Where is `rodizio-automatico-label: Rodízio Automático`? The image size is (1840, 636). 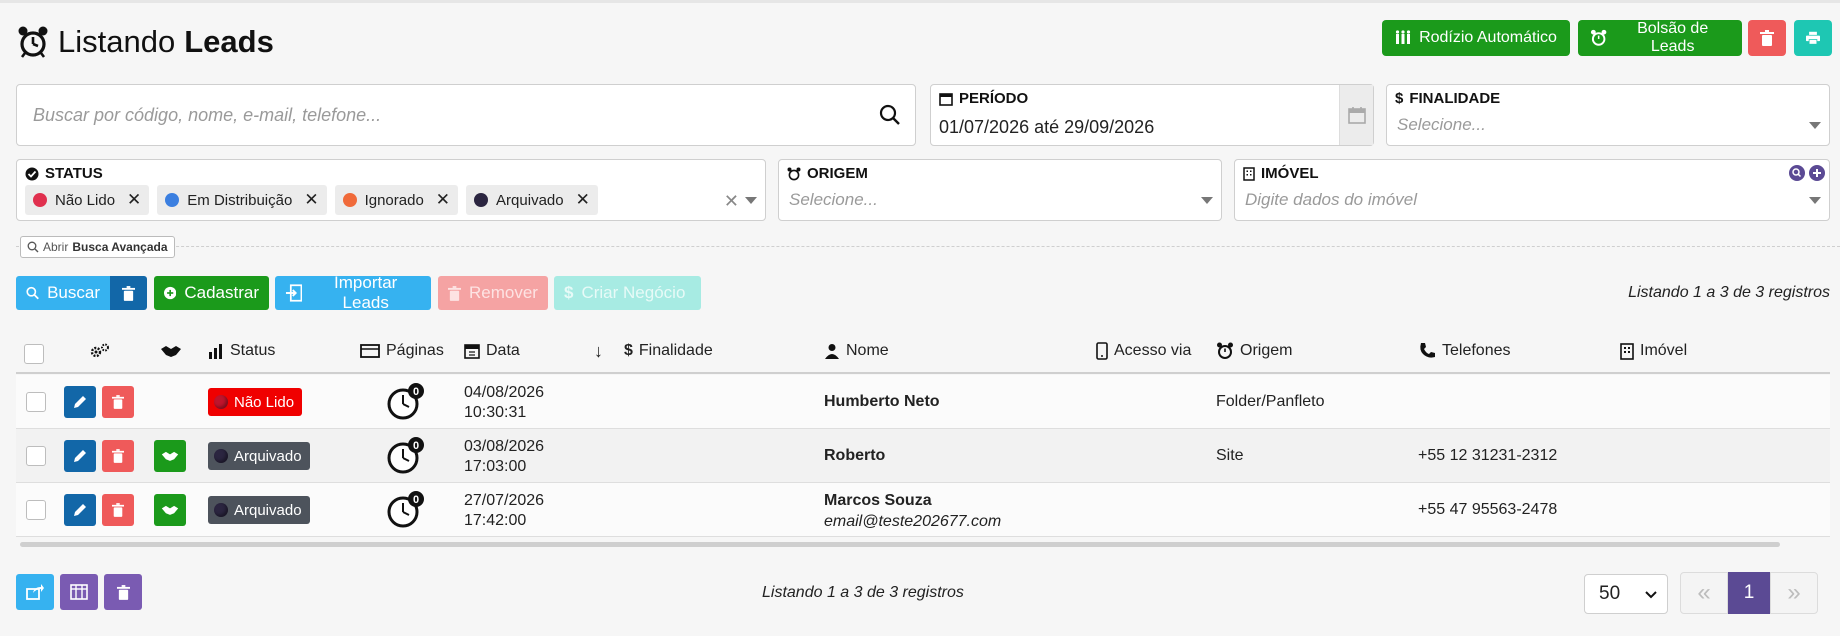 rodizio-automatico-label: Rodízio Automático is located at coordinates (1488, 37).